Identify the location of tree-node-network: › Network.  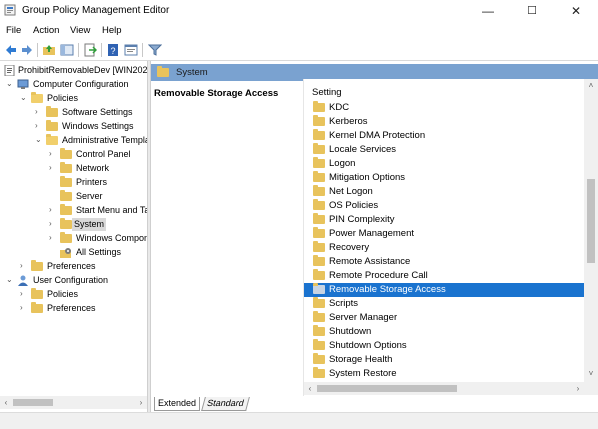
(73, 168).